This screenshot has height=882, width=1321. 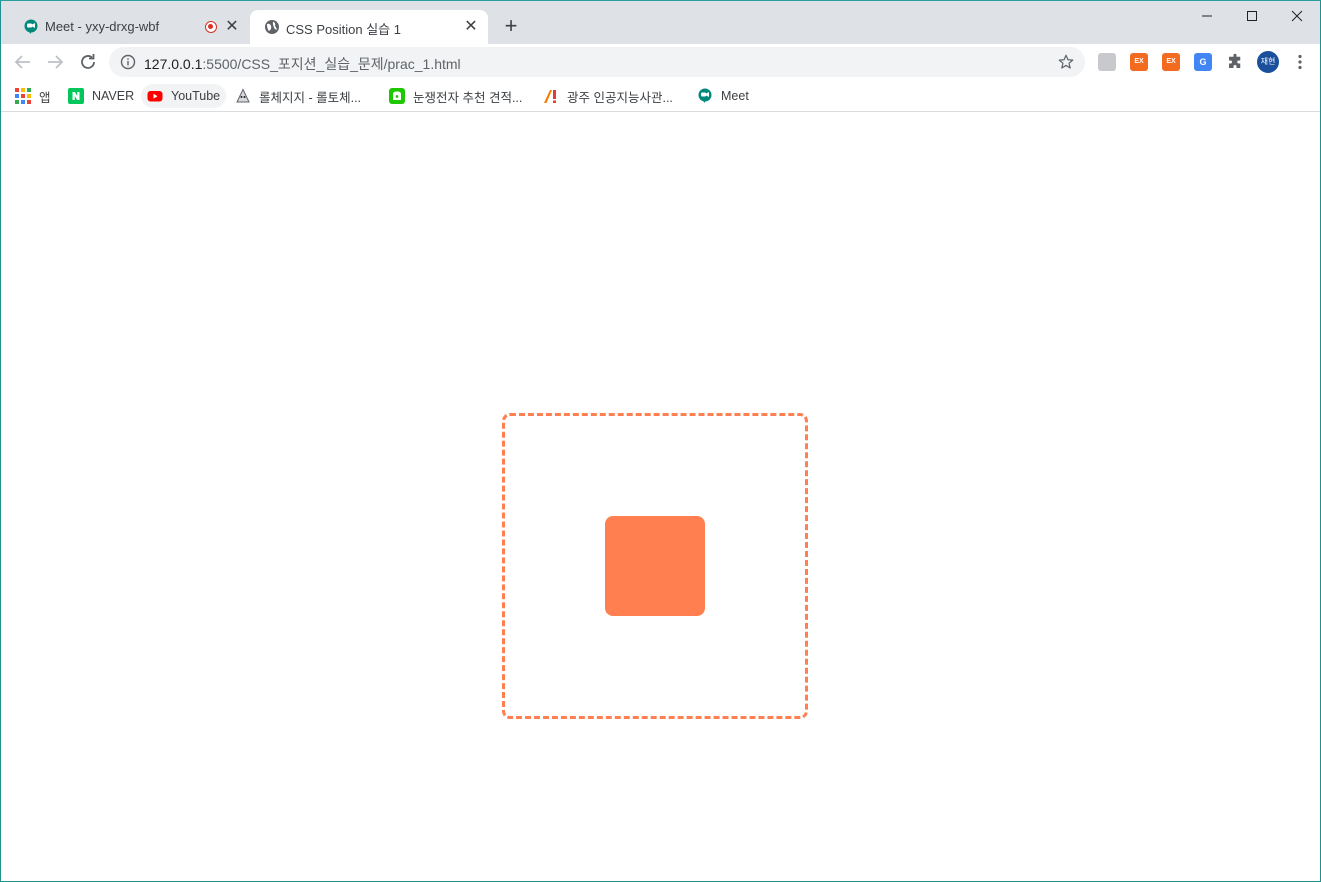 I want to click on youtube-icon, so click(x=155, y=96).